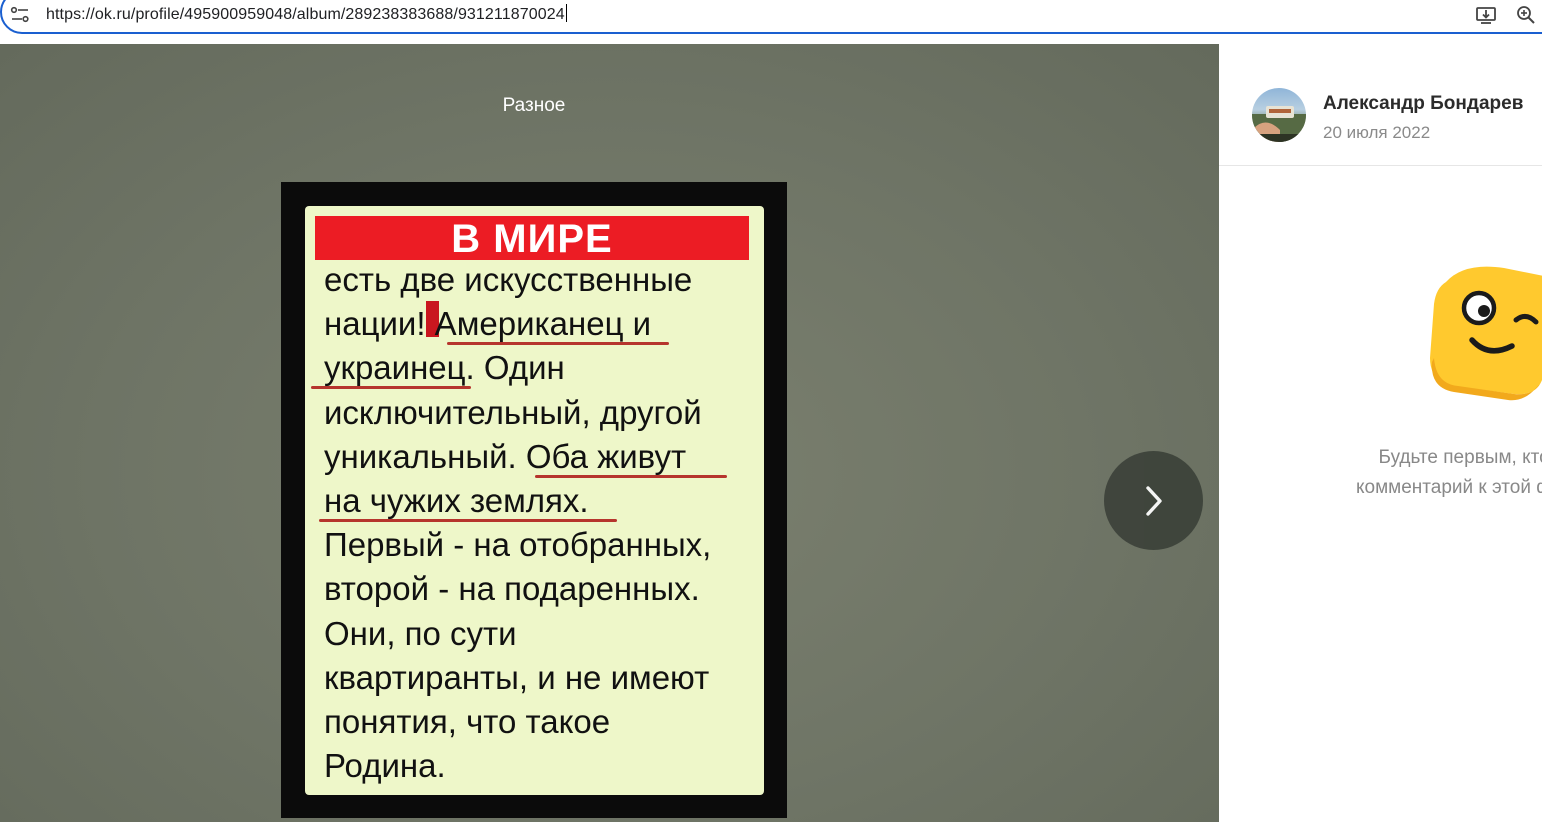 The height and width of the screenshot is (822, 1542). I want to click on divider, so click(1380, 165).